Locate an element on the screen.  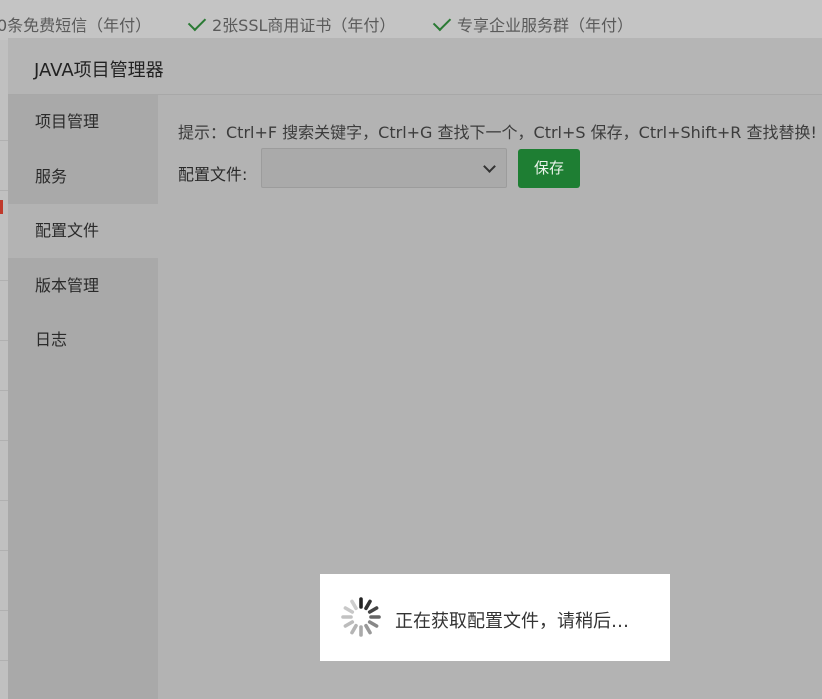
feature-service-group: 专享企业服务群（年付） is located at coordinates (533, 24).